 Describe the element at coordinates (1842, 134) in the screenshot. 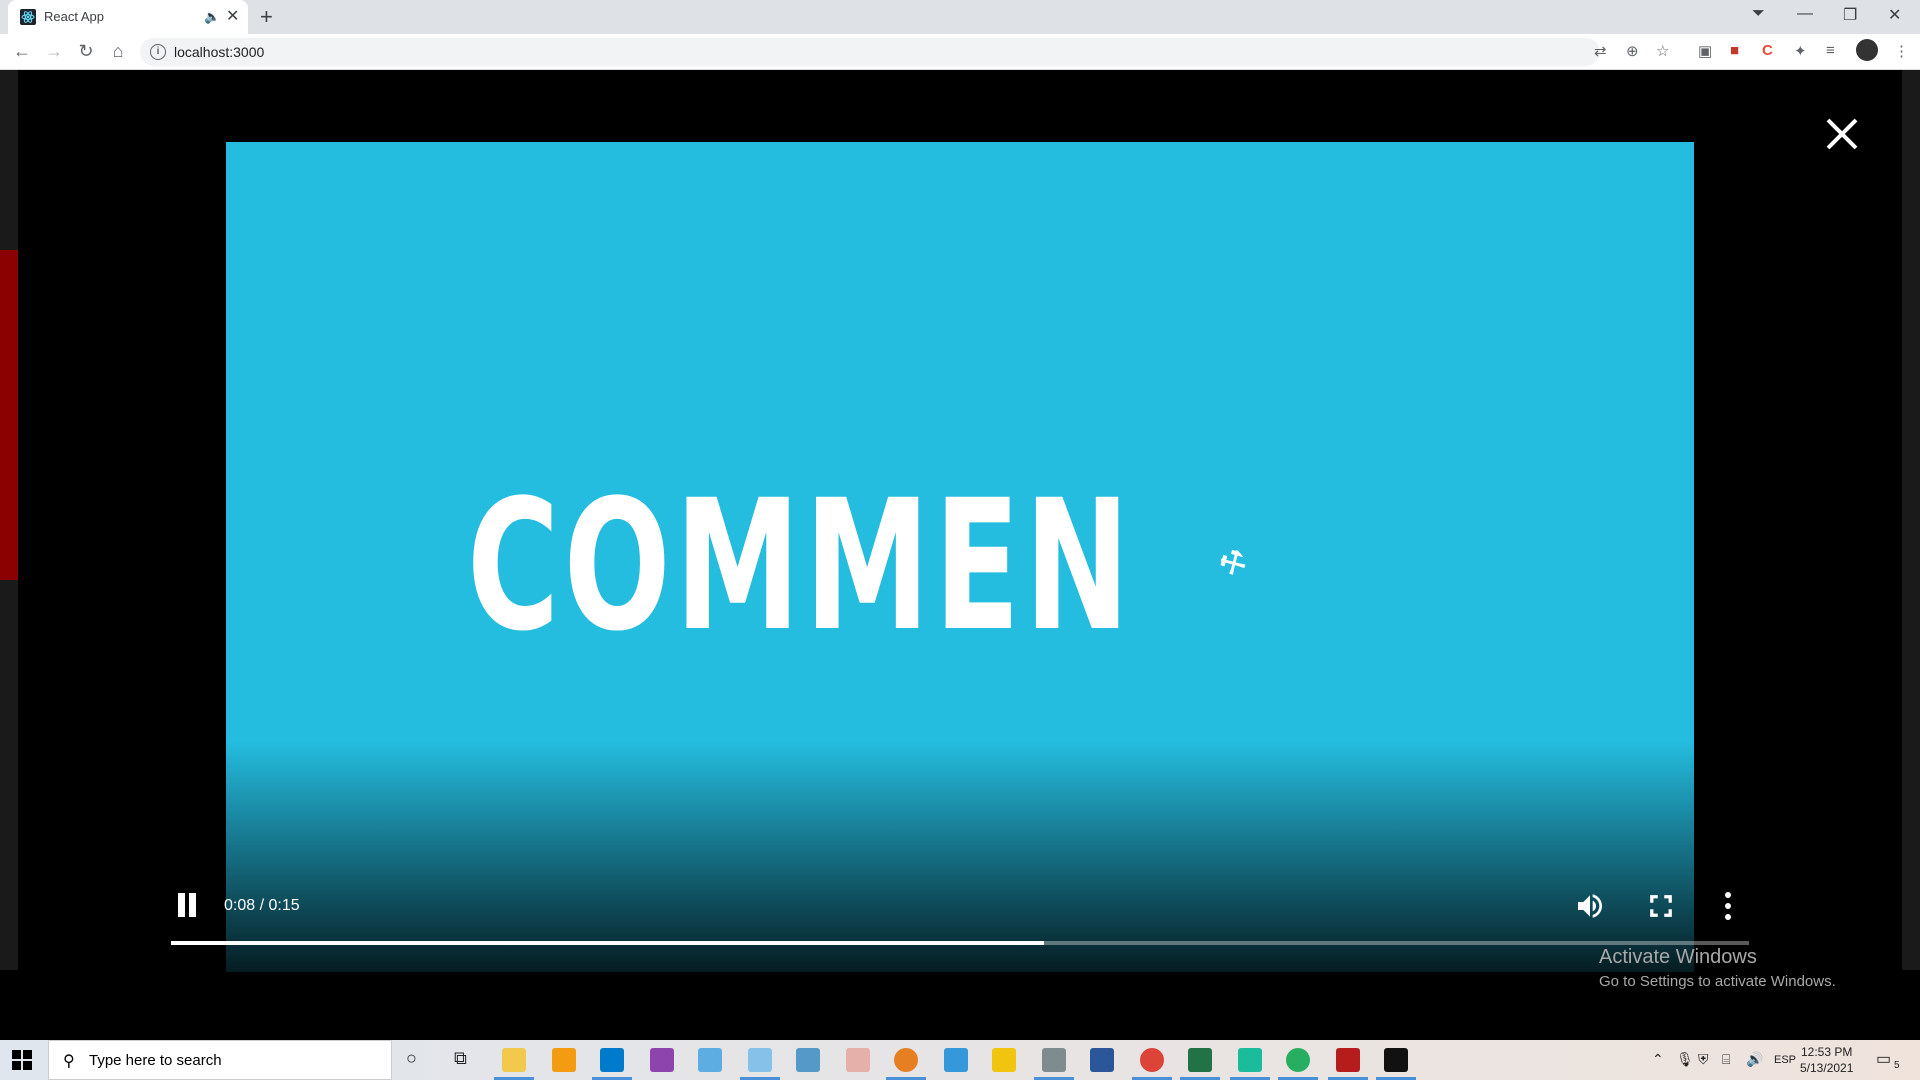

I see `close-icon` at that location.